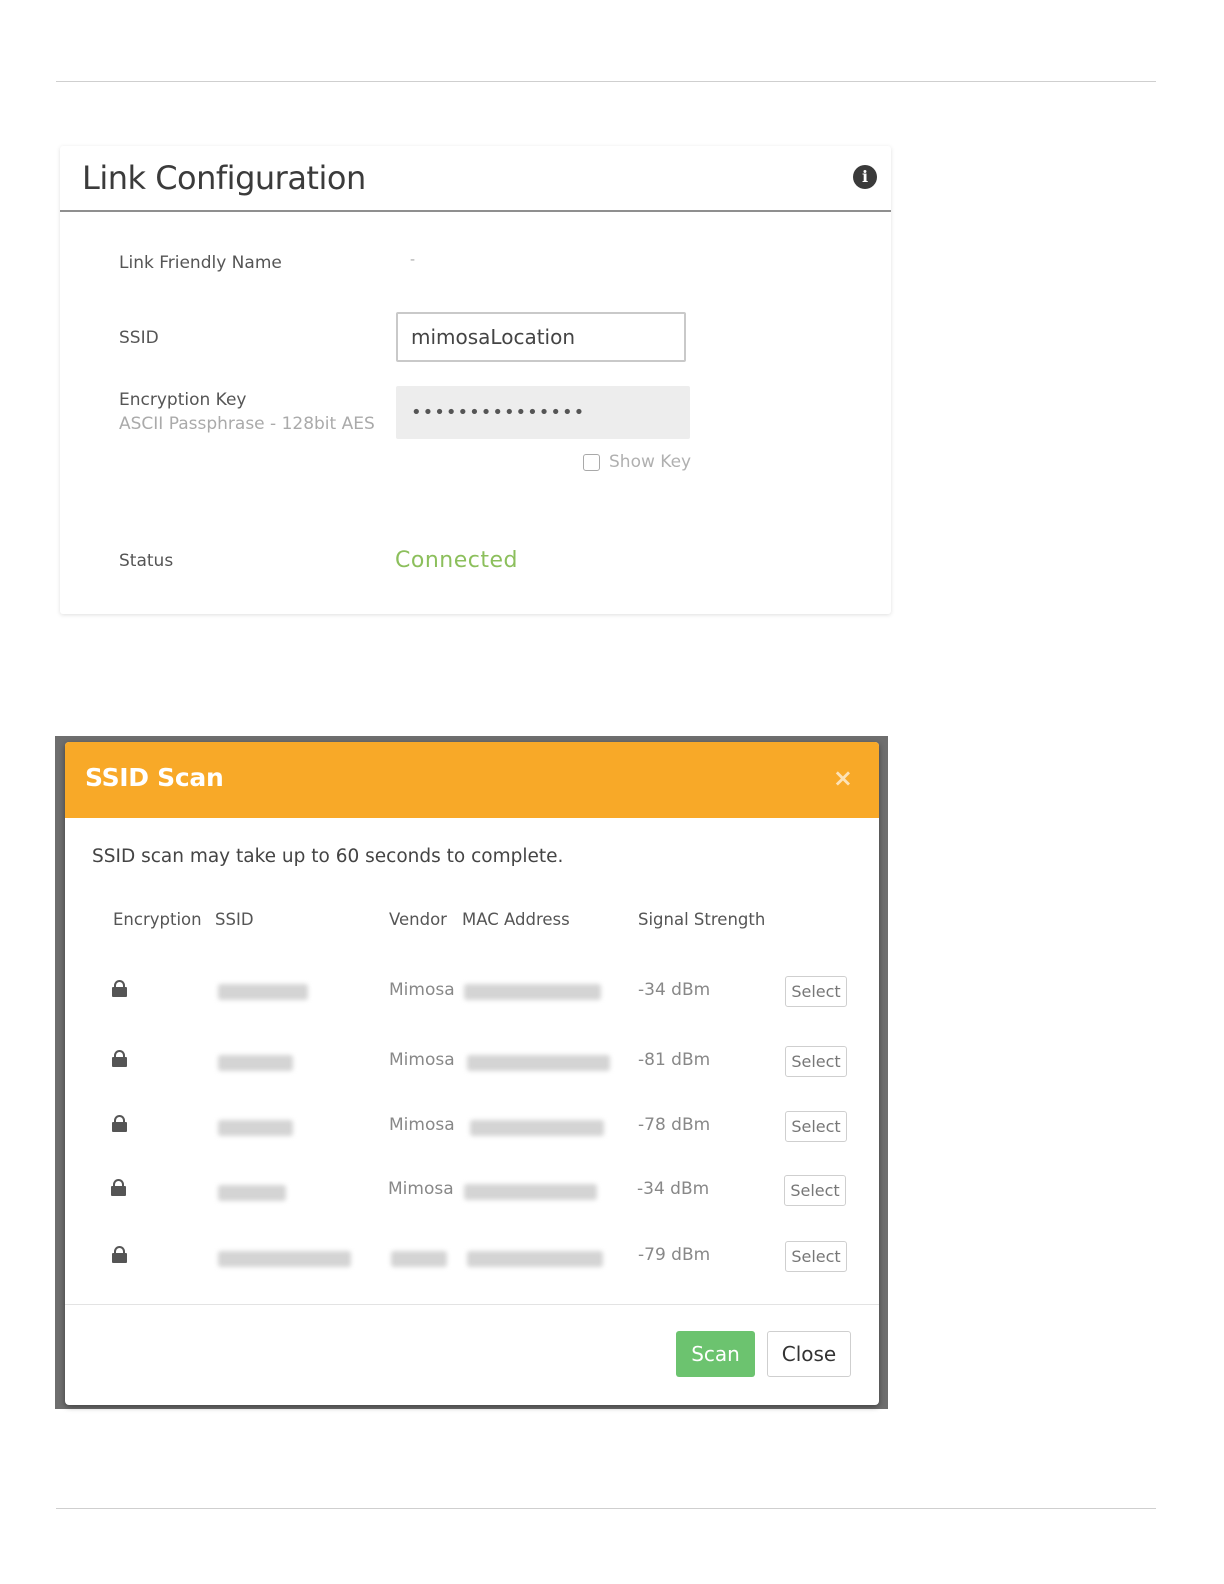 This screenshot has width=1224, height=1584. I want to click on status-label: Status, so click(146, 561).